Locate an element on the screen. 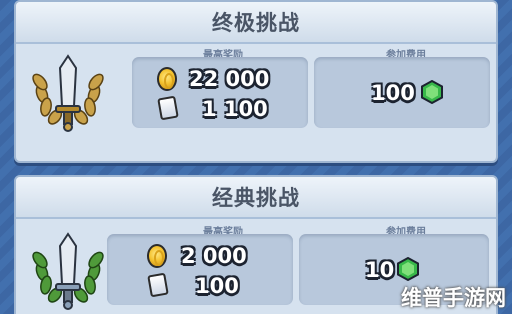  reward-gold-amount: 2 000 is located at coordinates (214, 256).